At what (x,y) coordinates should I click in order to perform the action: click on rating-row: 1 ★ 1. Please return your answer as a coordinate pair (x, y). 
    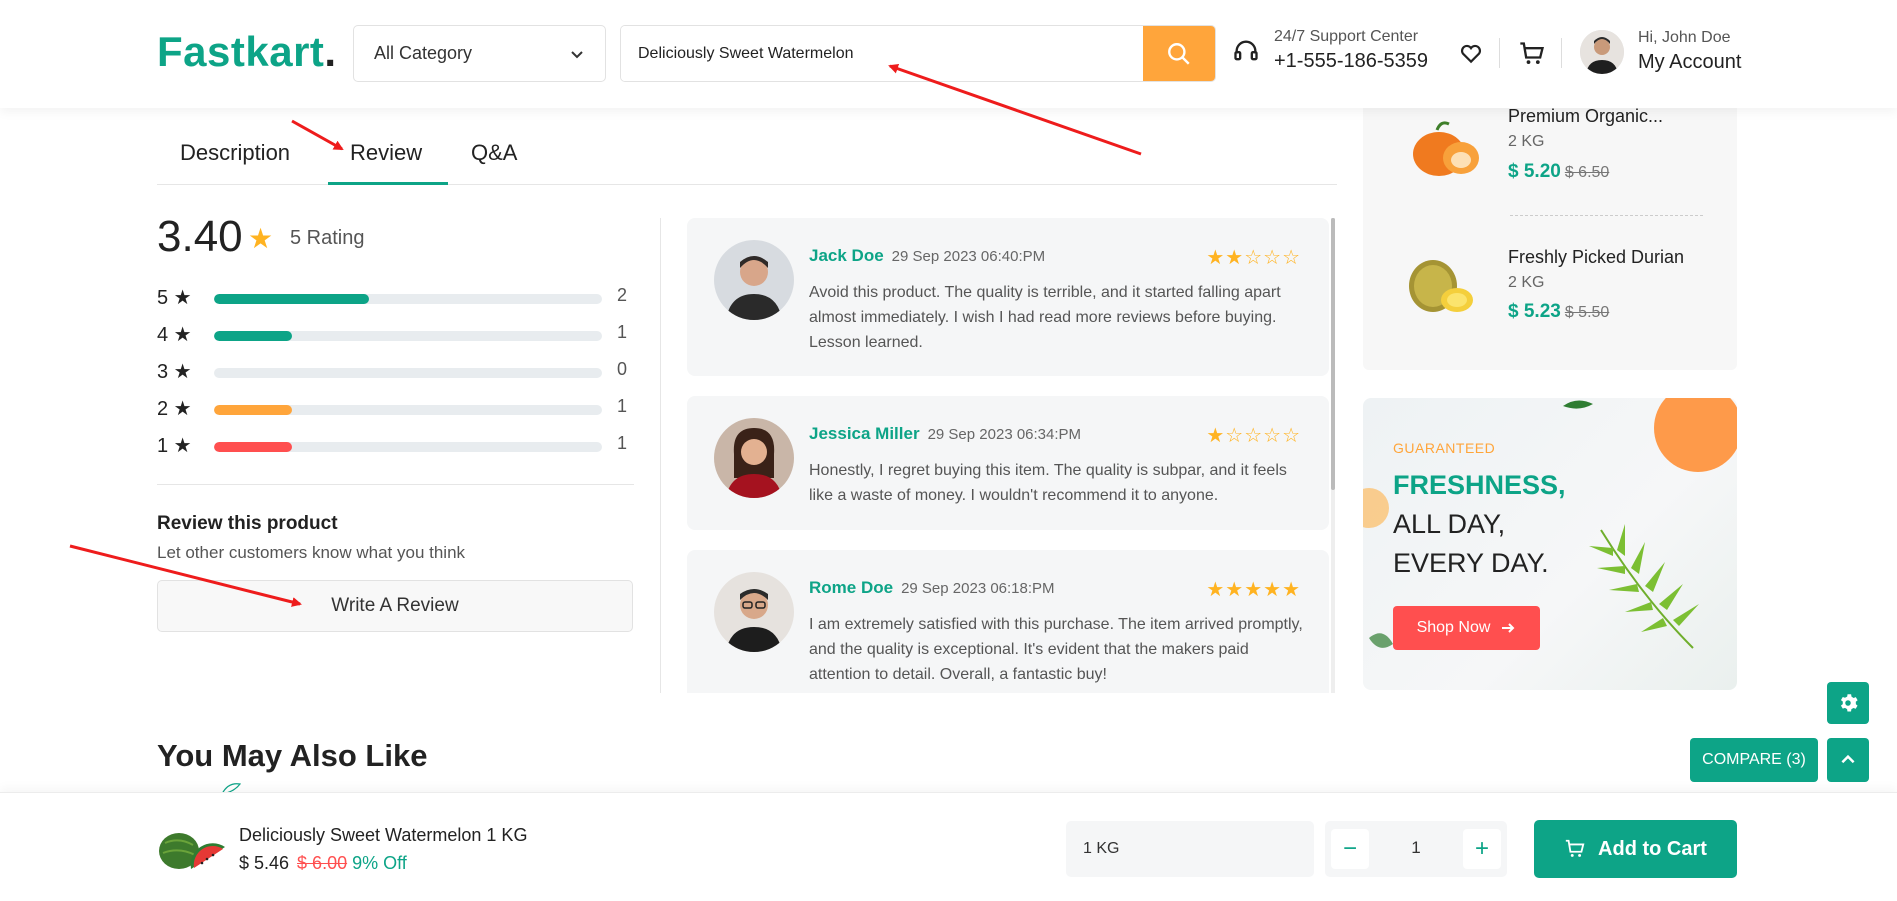
    Looking at the image, I should click on (392, 445).